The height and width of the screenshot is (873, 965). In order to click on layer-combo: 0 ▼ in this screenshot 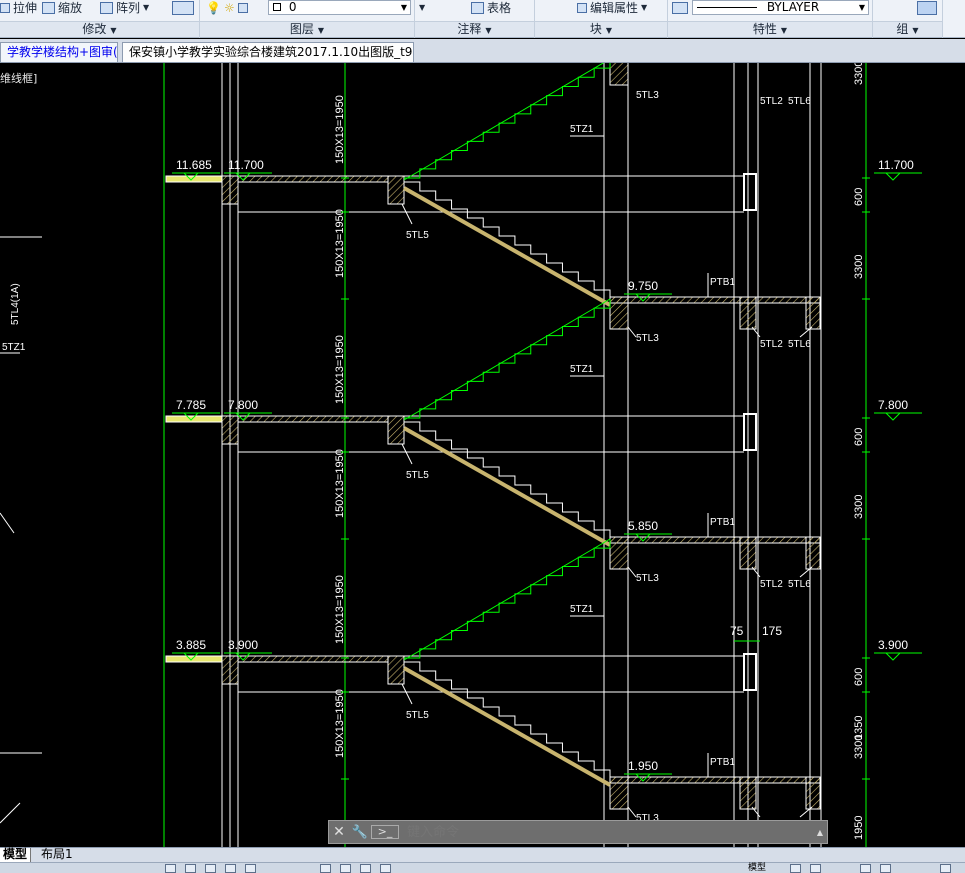, I will do `click(339, 7)`.